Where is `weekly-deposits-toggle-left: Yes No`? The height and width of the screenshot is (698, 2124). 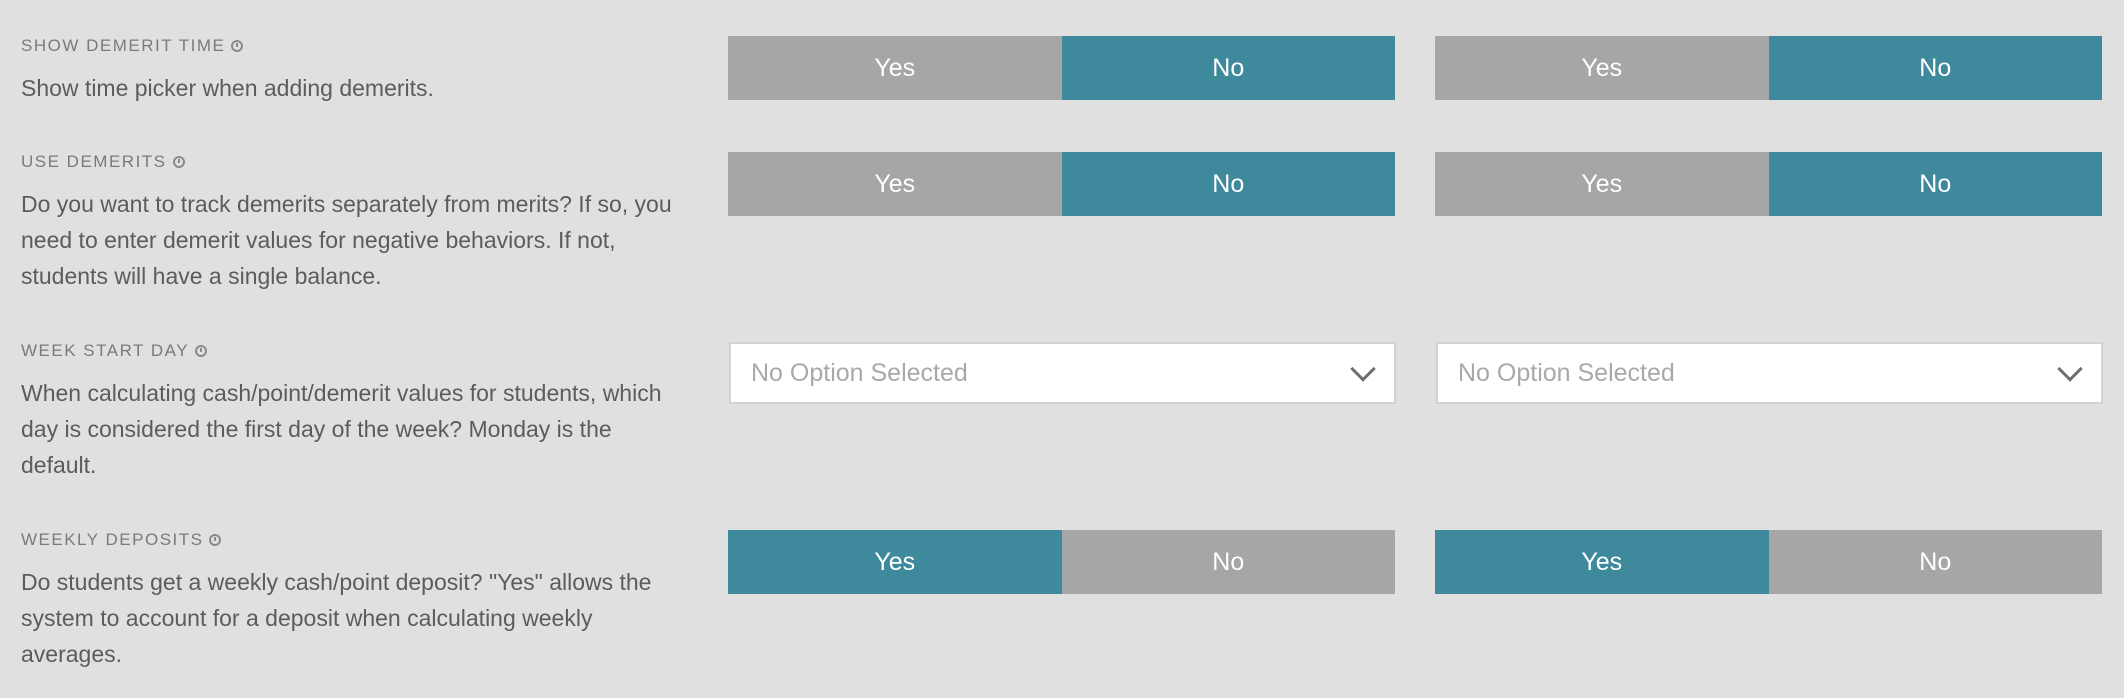
weekly-deposits-toggle-left: Yes No is located at coordinates (1061, 562).